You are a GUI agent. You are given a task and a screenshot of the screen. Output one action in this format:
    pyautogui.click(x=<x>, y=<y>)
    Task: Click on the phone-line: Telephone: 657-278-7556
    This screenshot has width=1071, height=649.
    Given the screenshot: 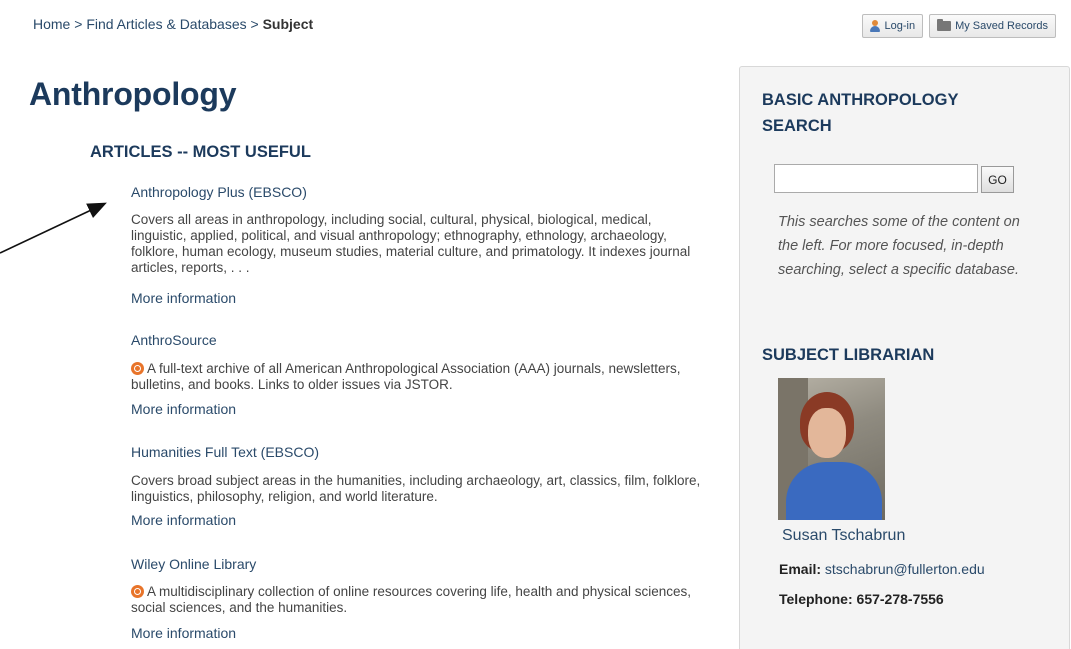 What is the action you would take?
    pyautogui.click(x=861, y=599)
    